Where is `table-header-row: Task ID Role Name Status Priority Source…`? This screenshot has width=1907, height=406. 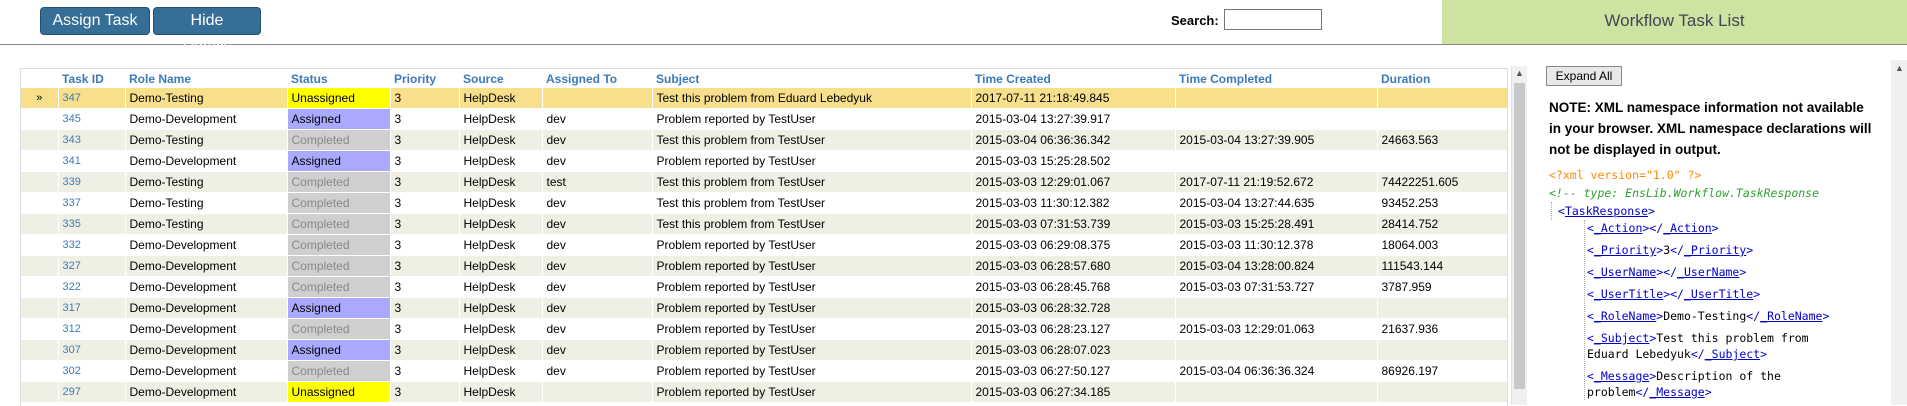
table-header-row: Task ID Role Name Status Priority Source… is located at coordinates (764, 78).